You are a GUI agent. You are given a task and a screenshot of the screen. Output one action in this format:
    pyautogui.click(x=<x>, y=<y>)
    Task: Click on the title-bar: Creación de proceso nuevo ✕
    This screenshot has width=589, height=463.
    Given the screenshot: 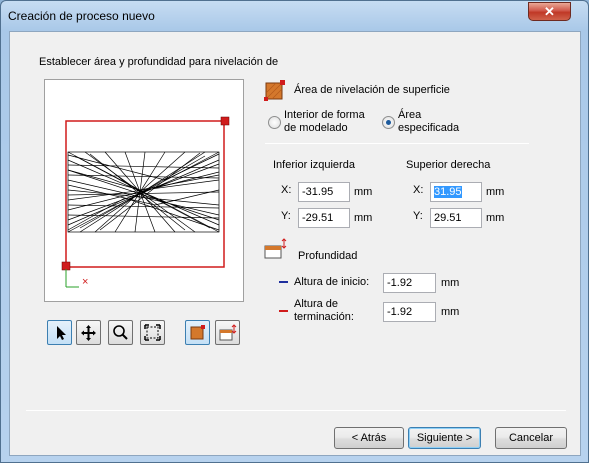 What is the action you would take?
    pyautogui.click(x=294, y=16)
    